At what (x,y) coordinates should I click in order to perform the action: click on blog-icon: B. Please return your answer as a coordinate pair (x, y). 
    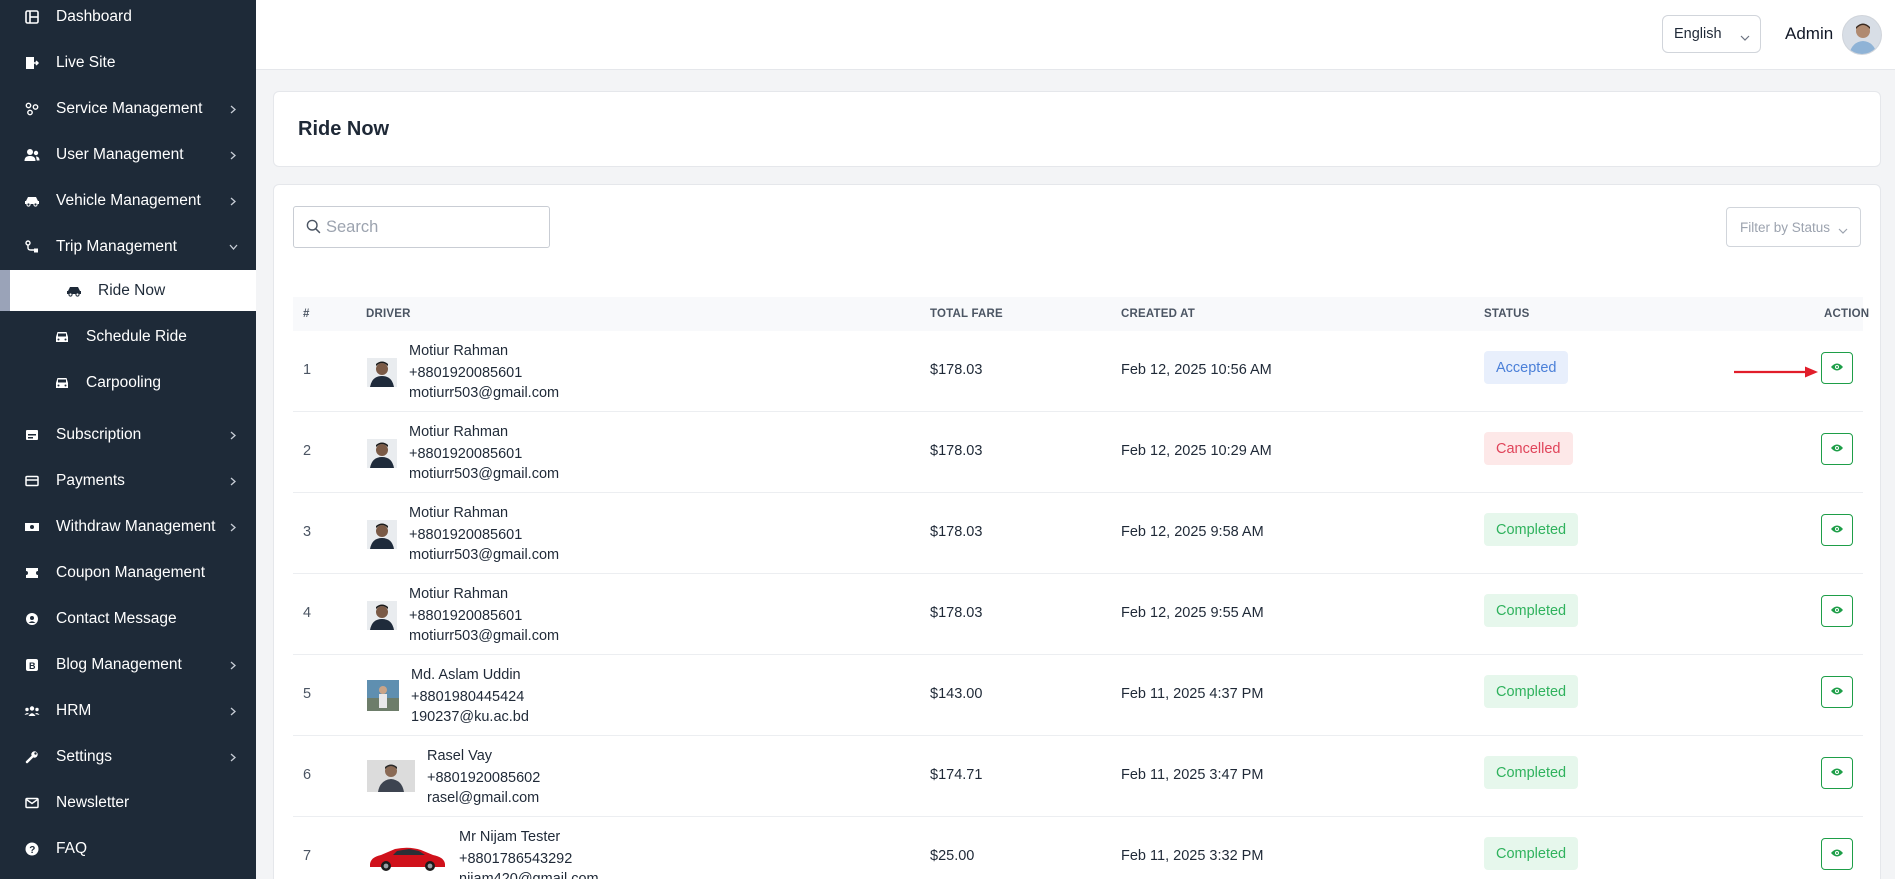
    Looking at the image, I should click on (32, 665).